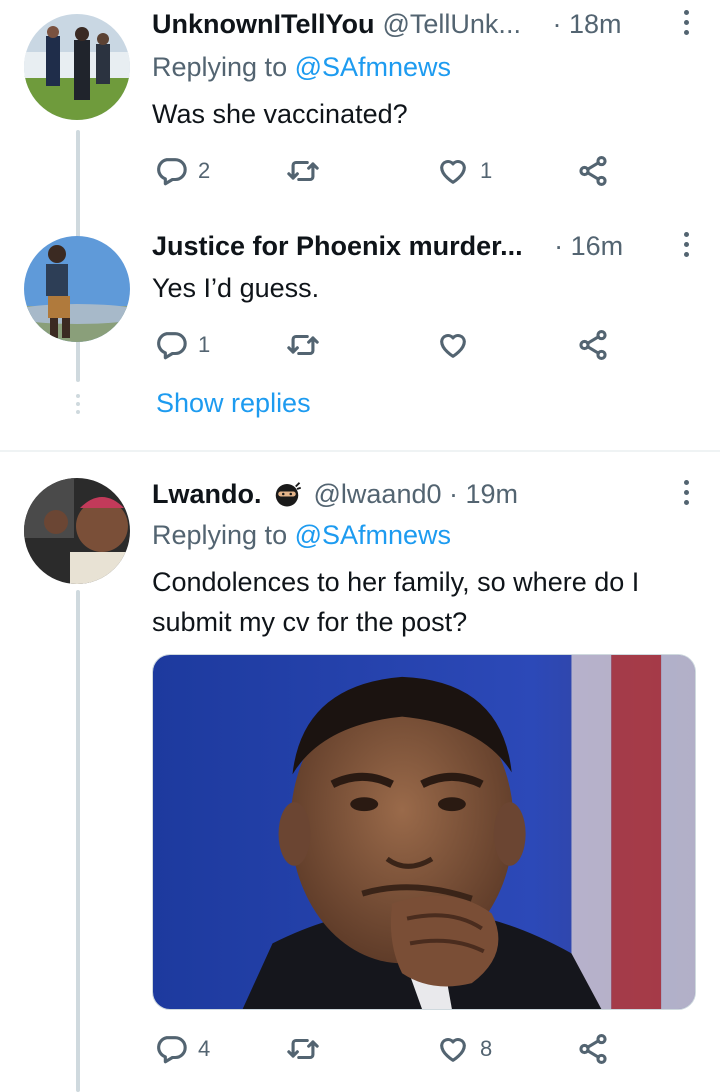 The image size is (720, 1092). I want to click on thread-ellipsis, so click(78, 406).